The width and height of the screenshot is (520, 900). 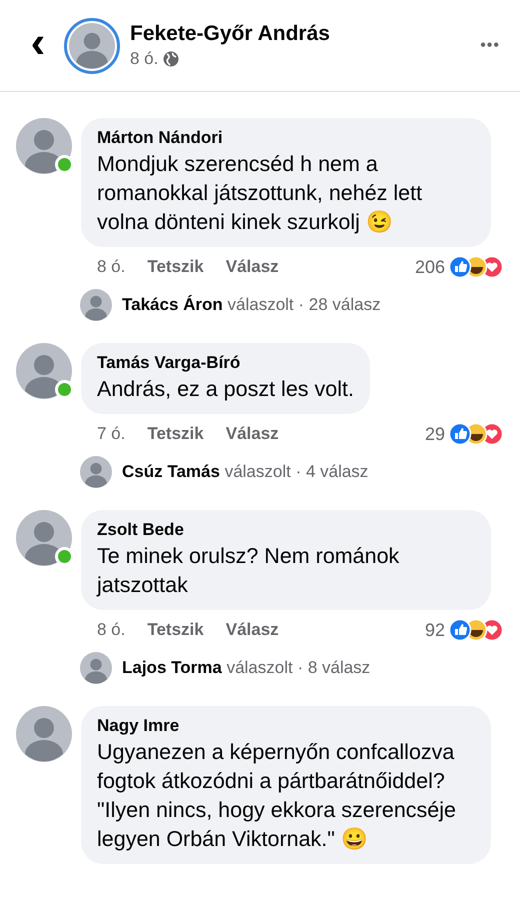 I want to click on back-button: ‹, so click(x=38, y=42).